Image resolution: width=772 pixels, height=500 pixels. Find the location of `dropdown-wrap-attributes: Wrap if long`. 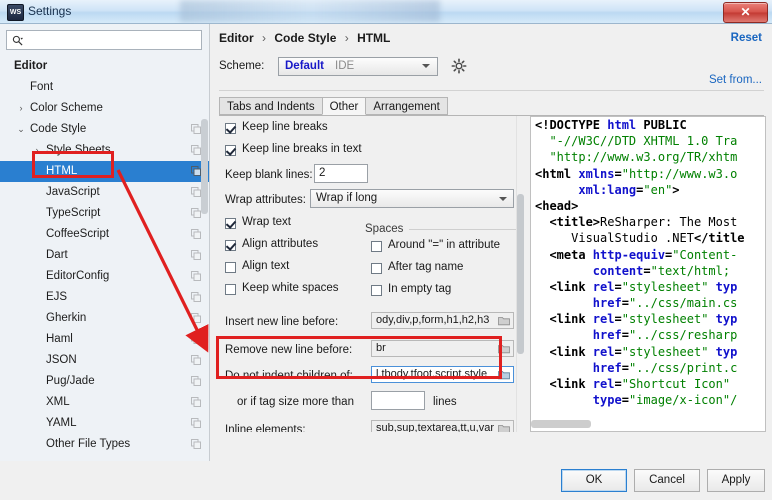

dropdown-wrap-attributes: Wrap if long is located at coordinates (412, 198).